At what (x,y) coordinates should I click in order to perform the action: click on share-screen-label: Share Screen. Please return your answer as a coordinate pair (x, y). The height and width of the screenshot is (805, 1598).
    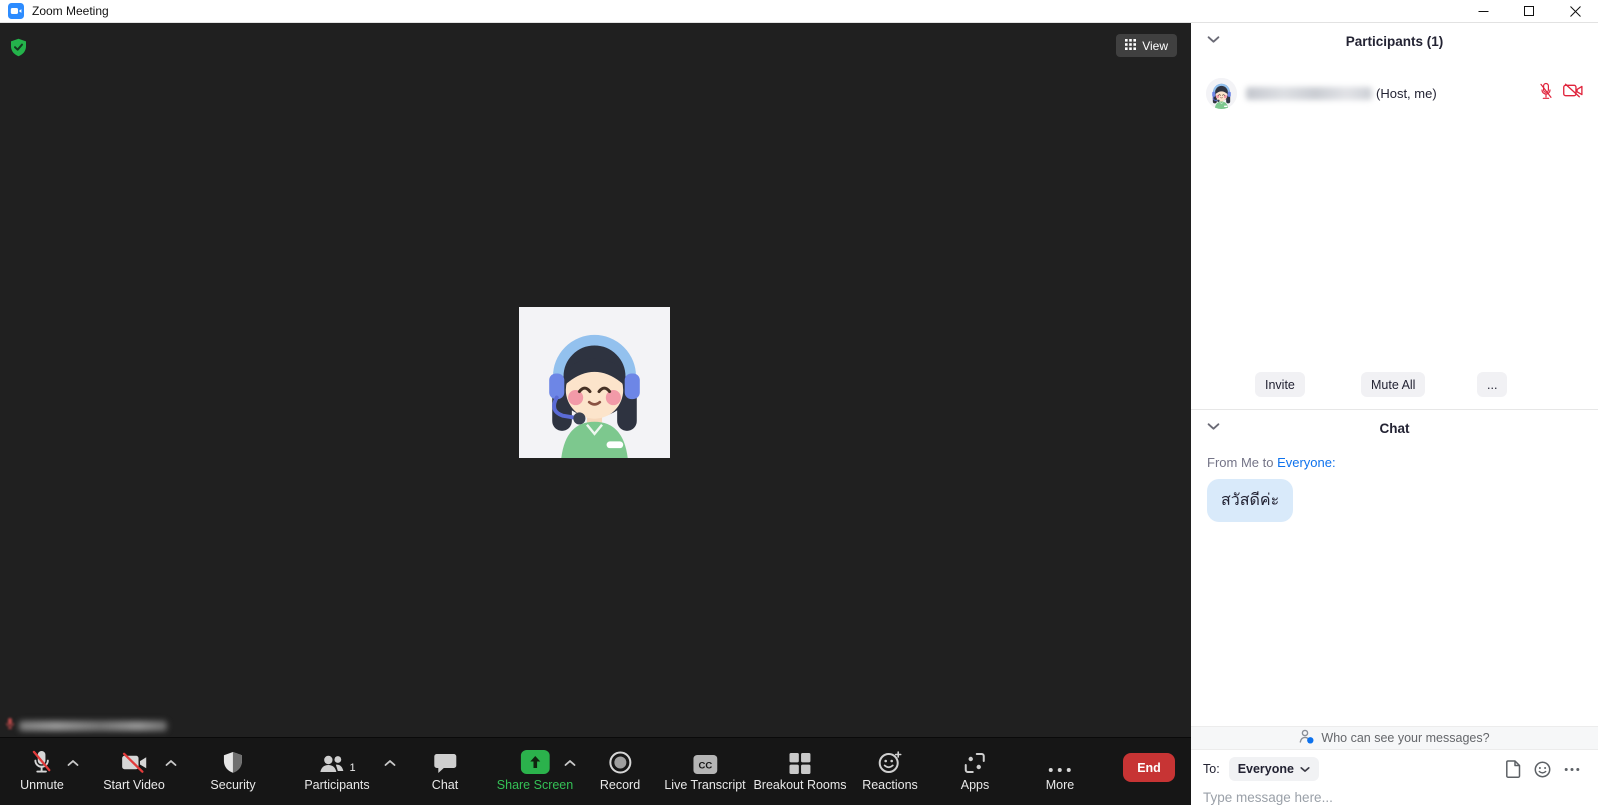
    Looking at the image, I should click on (535, 785).